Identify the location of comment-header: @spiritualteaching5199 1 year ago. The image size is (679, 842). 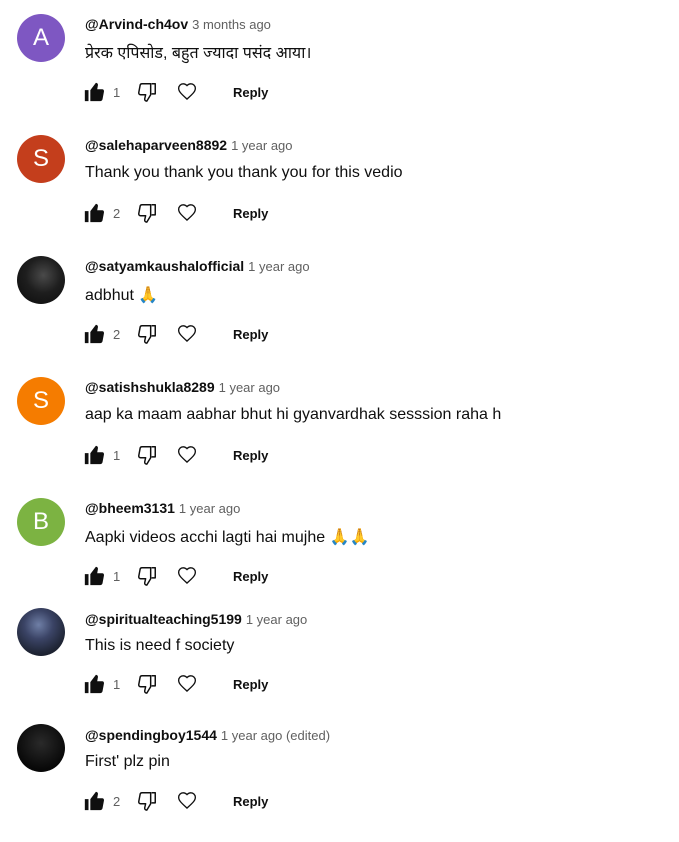
(196, 619).